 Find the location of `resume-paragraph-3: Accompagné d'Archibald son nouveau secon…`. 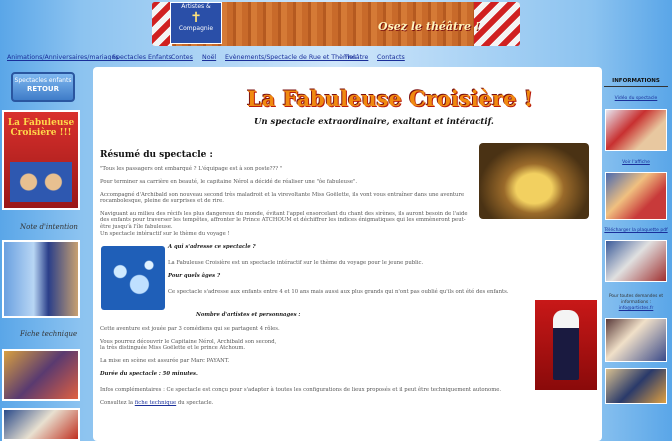

resume-paragraph-3: Accompagné d'Archibald son nouveau secon… is located at coordinates (282, 198).